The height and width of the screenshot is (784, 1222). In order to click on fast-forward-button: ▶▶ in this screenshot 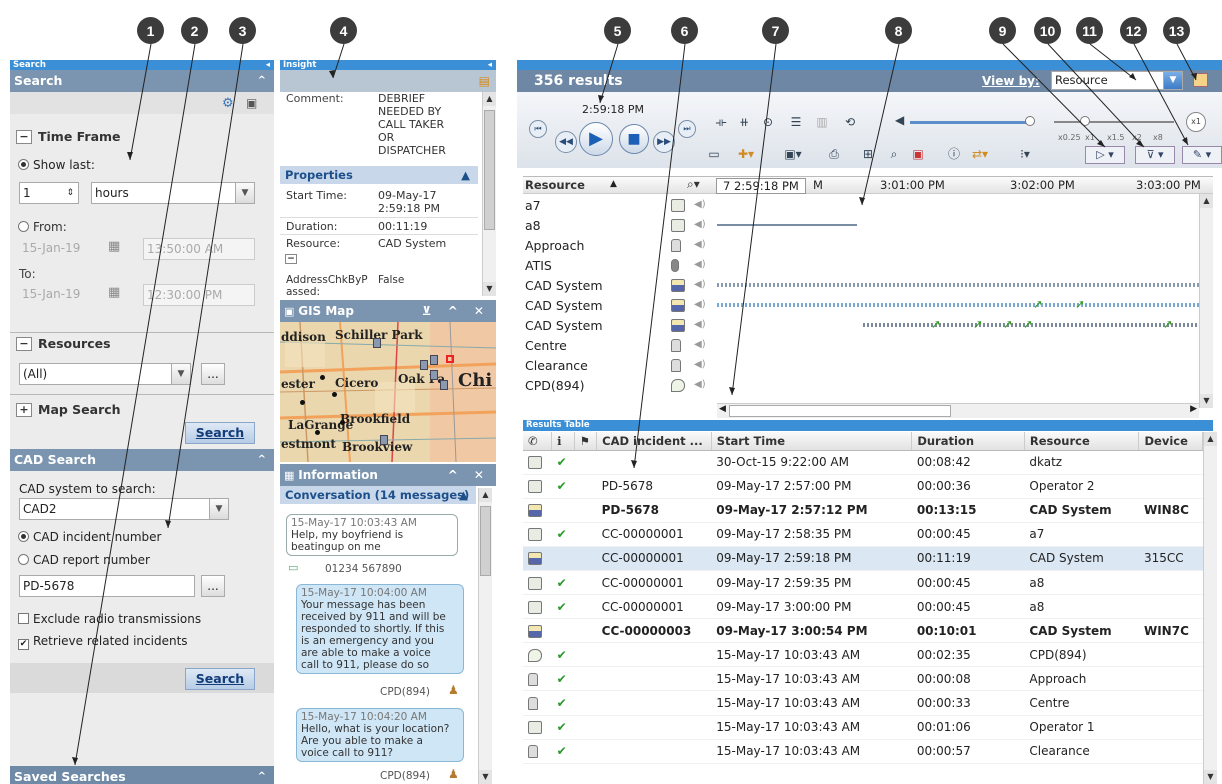, I will do `click(664, 142)`.